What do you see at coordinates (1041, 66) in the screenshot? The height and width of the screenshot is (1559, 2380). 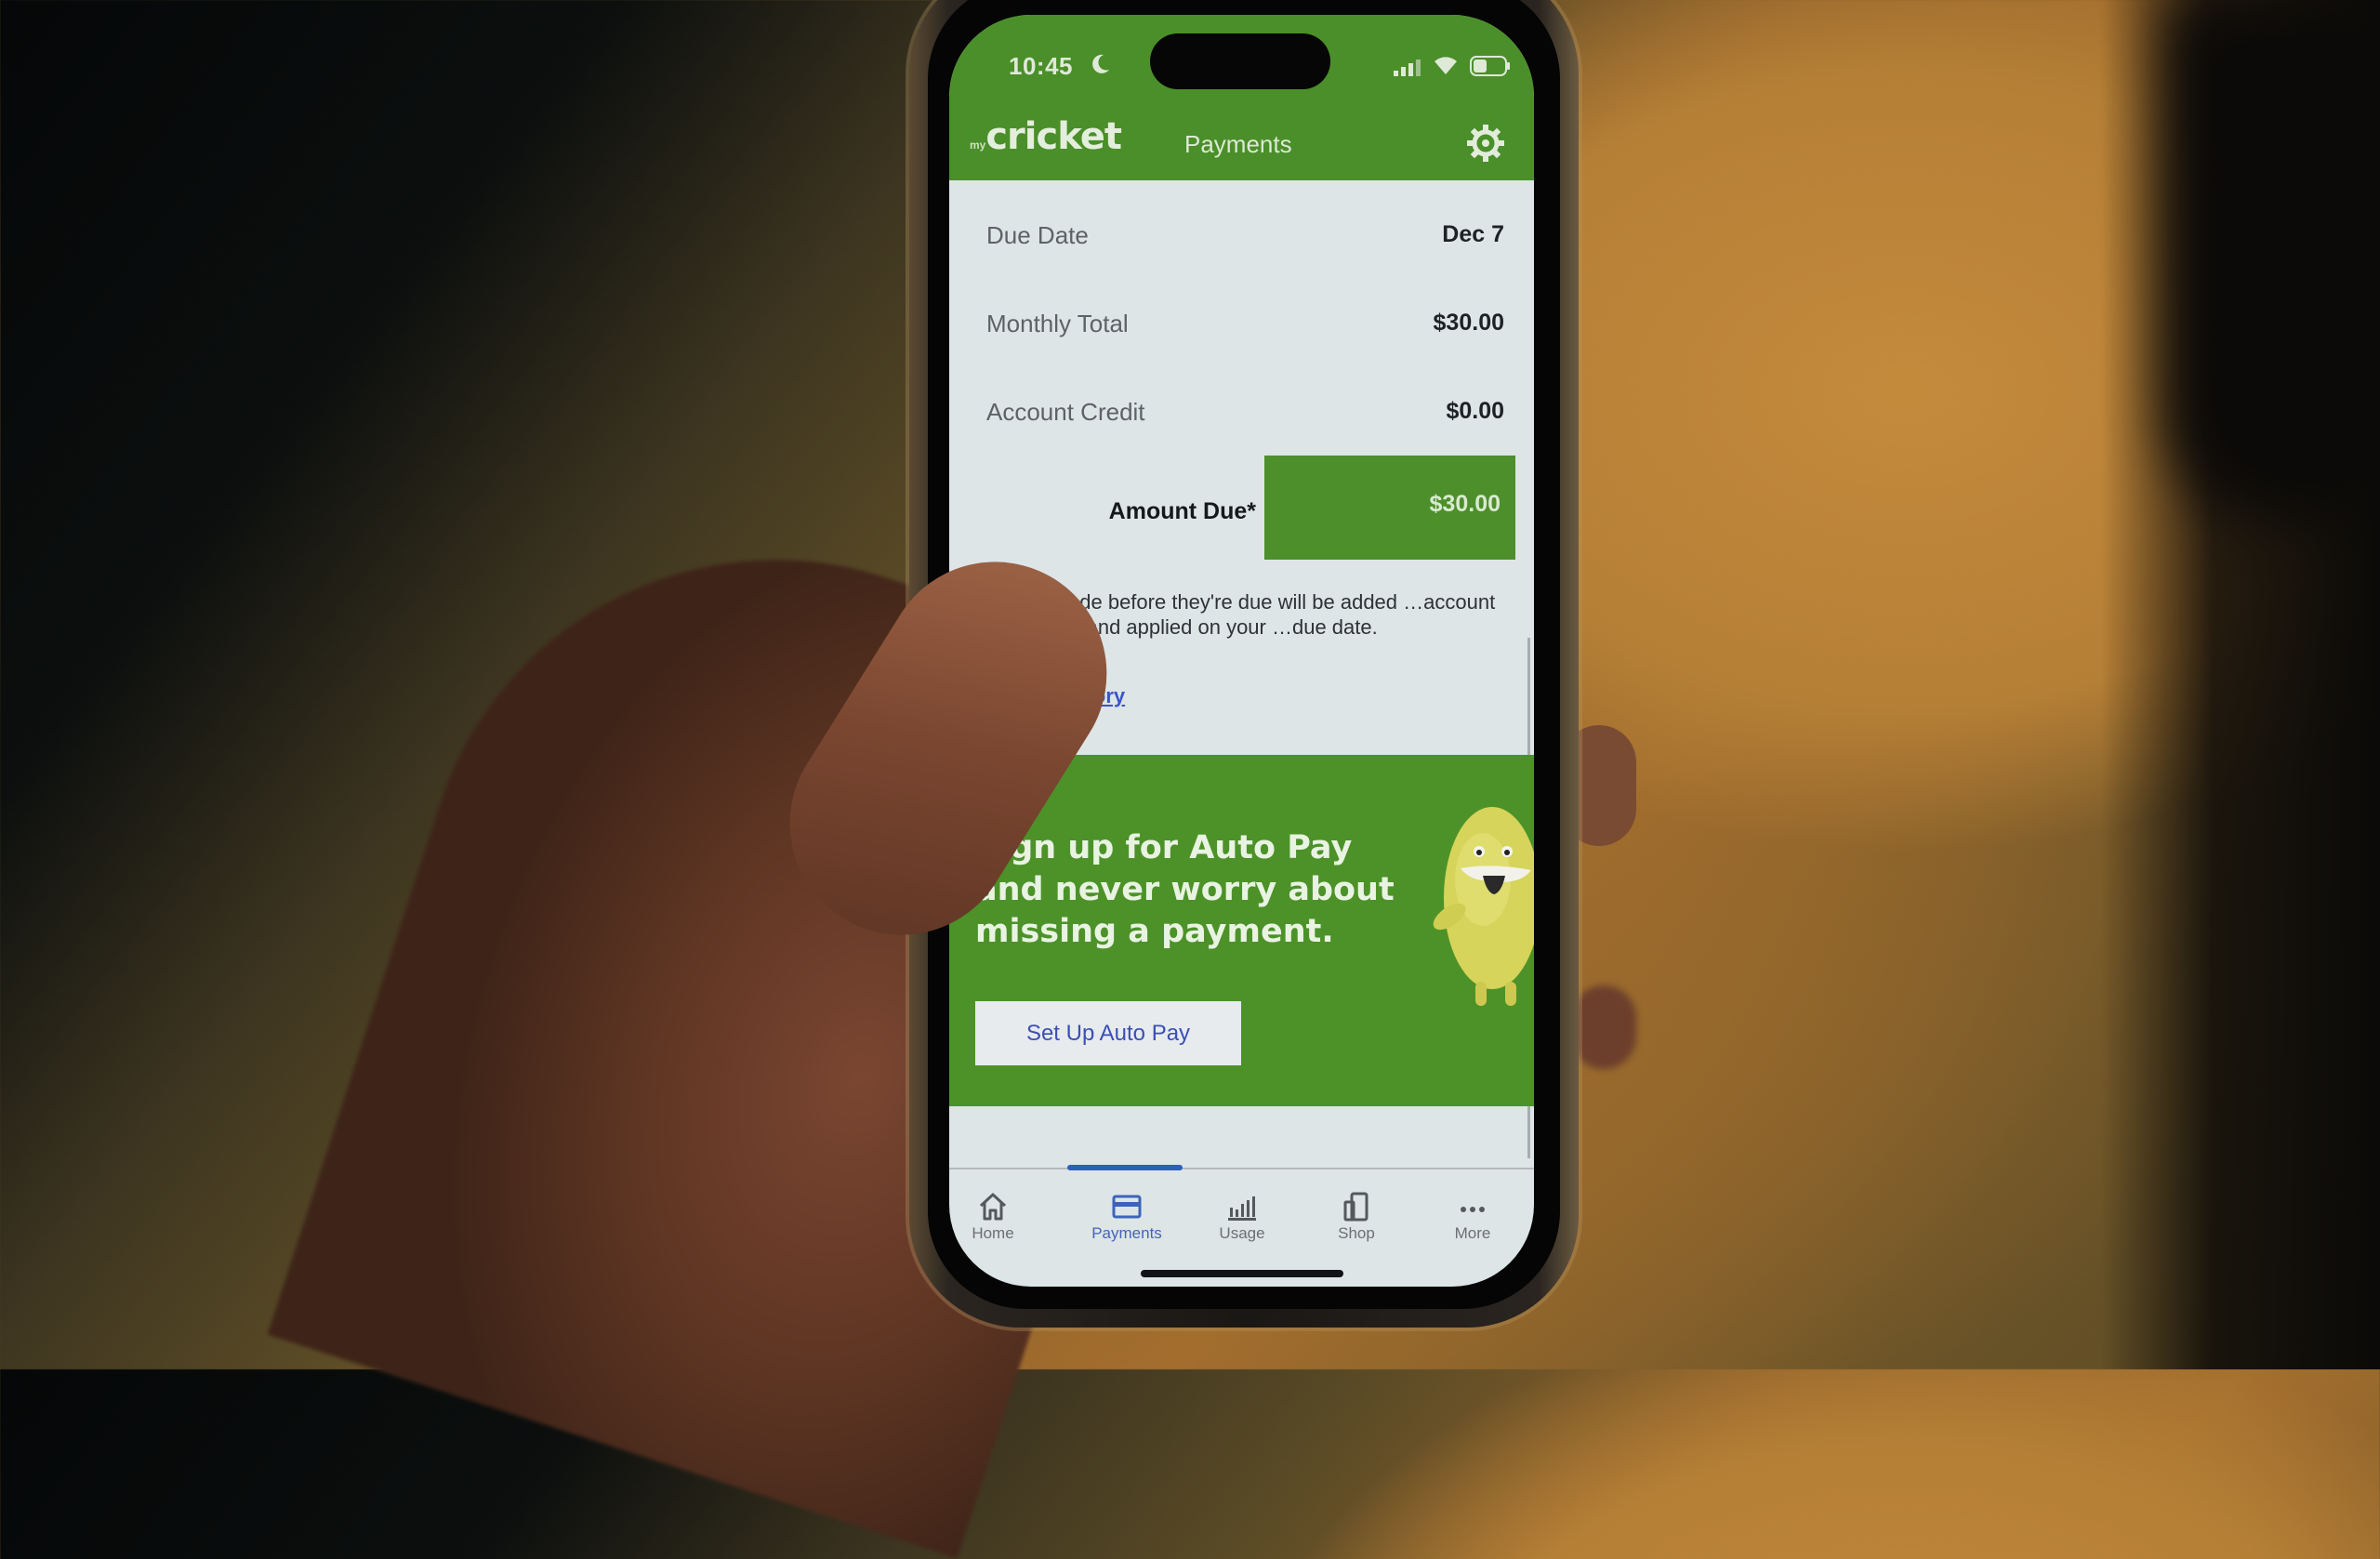 I see `status-time: 10:45` at bounding box center [1041, 66].